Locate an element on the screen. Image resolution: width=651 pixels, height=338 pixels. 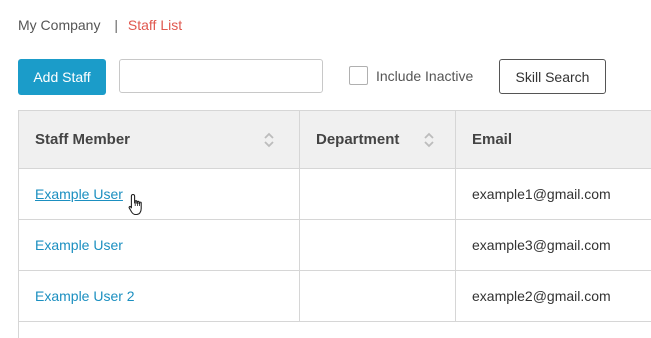
email-cell: example2@gmail.com is located at coordinates (541, 296).